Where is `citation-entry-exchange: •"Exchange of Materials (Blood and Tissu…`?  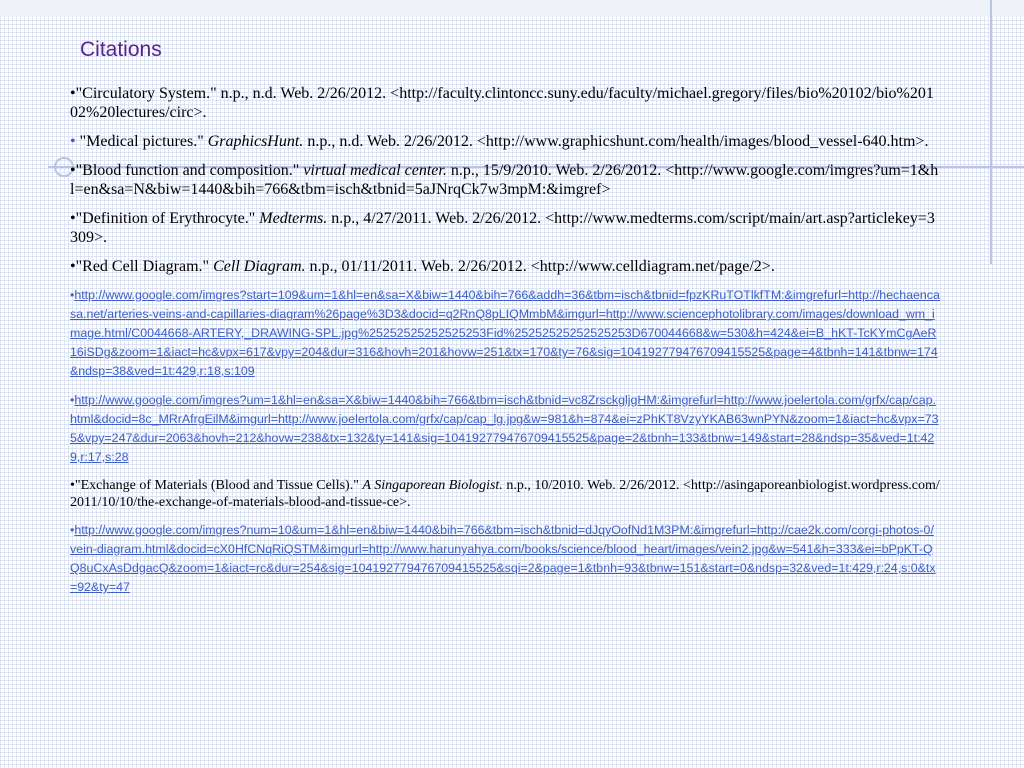 citation-entry-exchange: •"Exchange of Materials (Blood and Tissu… is located at coordinates (505, 494).